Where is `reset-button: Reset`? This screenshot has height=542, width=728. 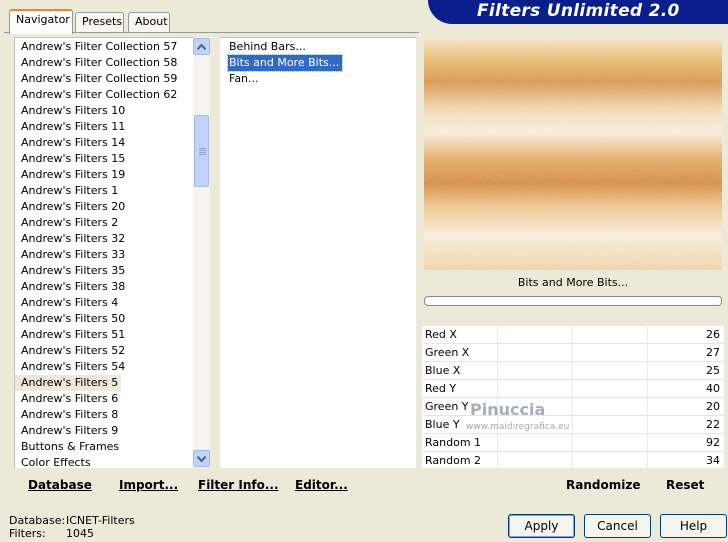 reset-button: Reset is located at coordinates (685, 485).